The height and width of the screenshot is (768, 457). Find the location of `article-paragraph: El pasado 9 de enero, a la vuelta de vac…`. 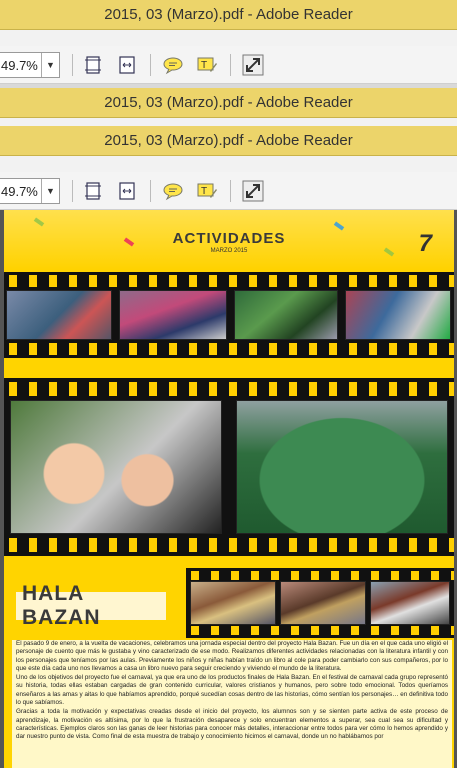

article-paragraph: El pasado 9 de enero, a la vuelta de vac… is located at coordinates (232, 656).